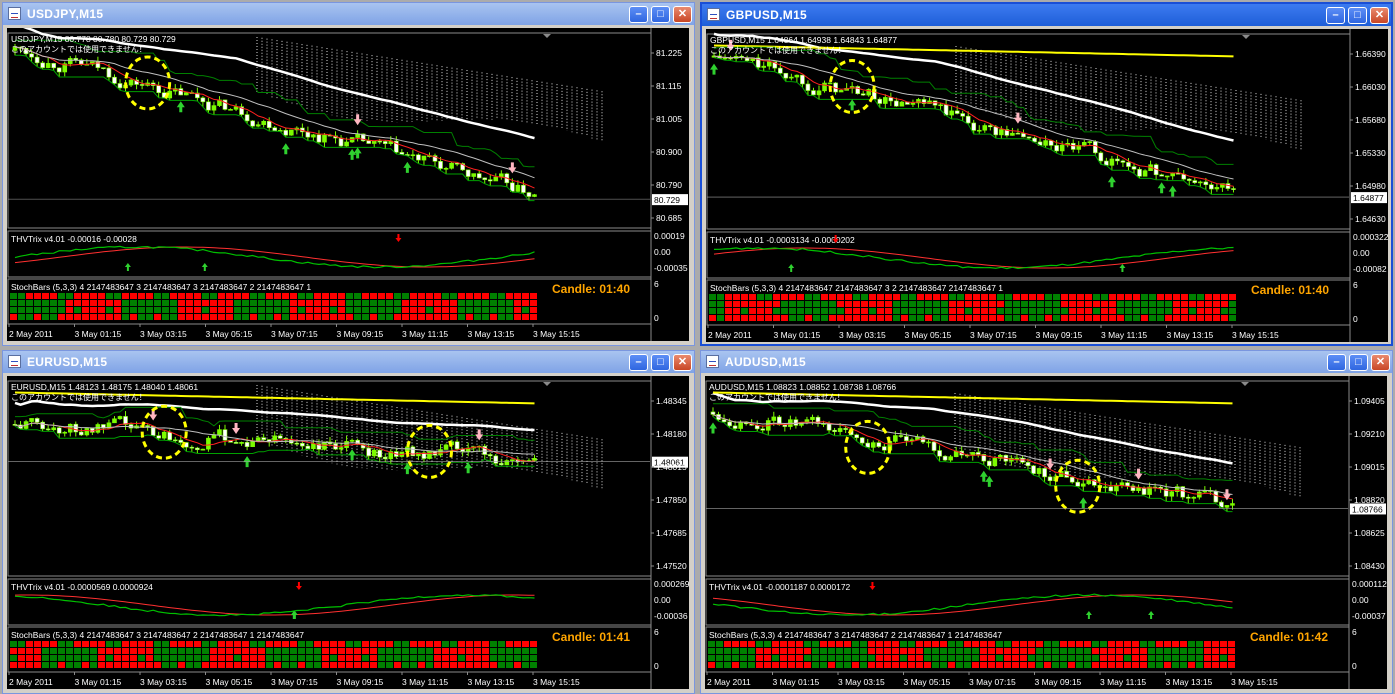  What do you see at coordinates (93, 39) in the screenshot?
I see `symbol-price-label: USDJPY,M15 80.778 80.780 80.729 80.729` at bounding box center [93, 39].